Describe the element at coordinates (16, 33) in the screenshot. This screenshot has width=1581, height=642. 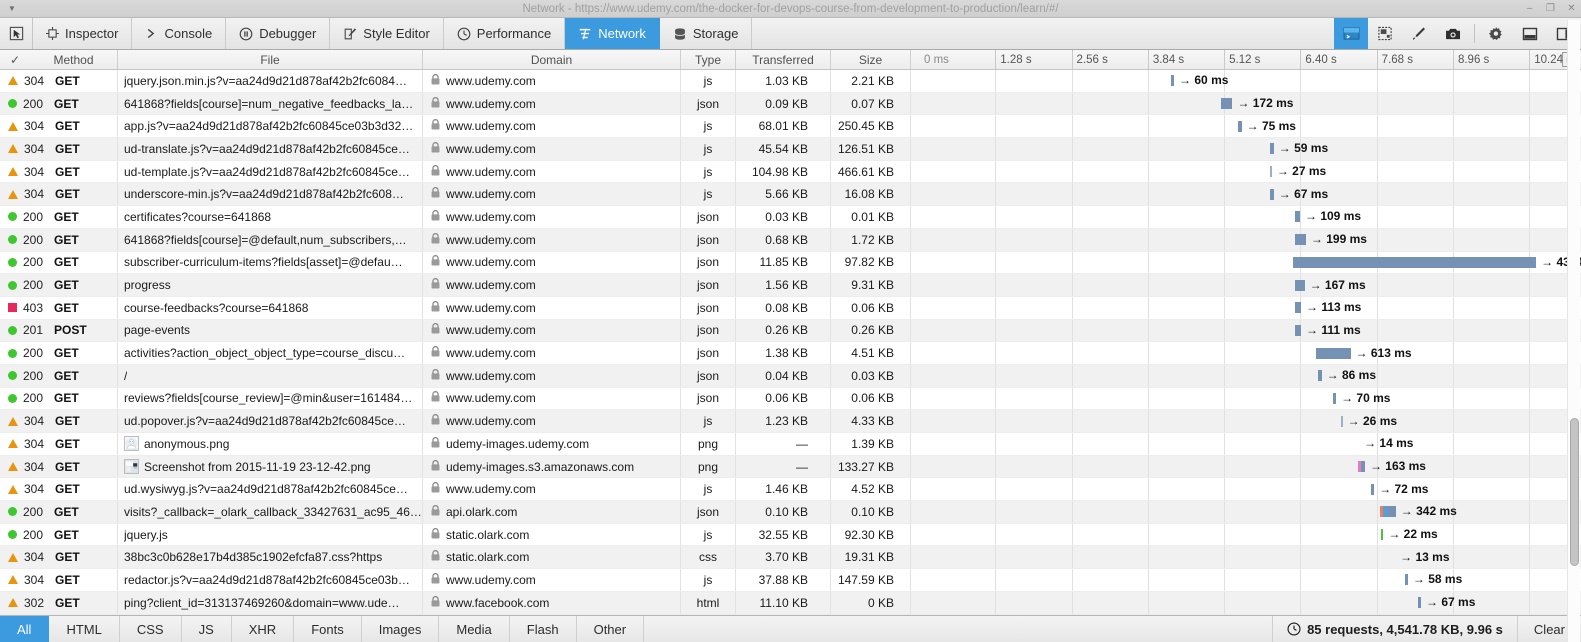
I see `node-picker-icon` at that location.